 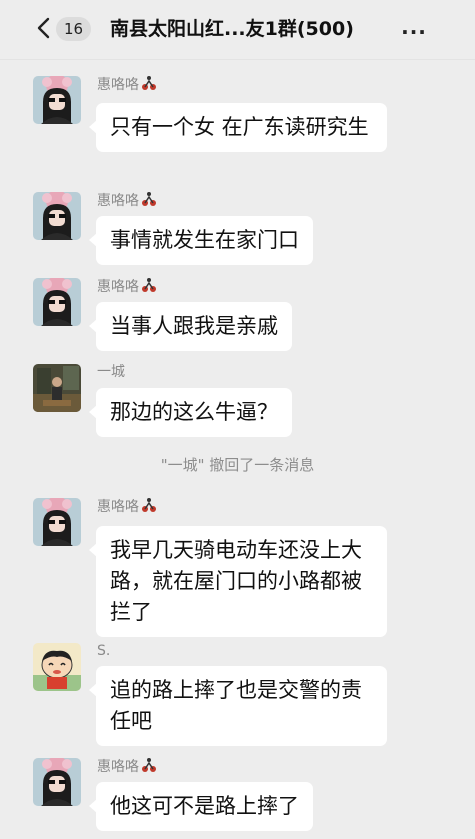 I want to click on message-bubble: 我早几天骑电动车还没上大路，就在屋门口的小路都被拦了, so click(x=238, y=581).